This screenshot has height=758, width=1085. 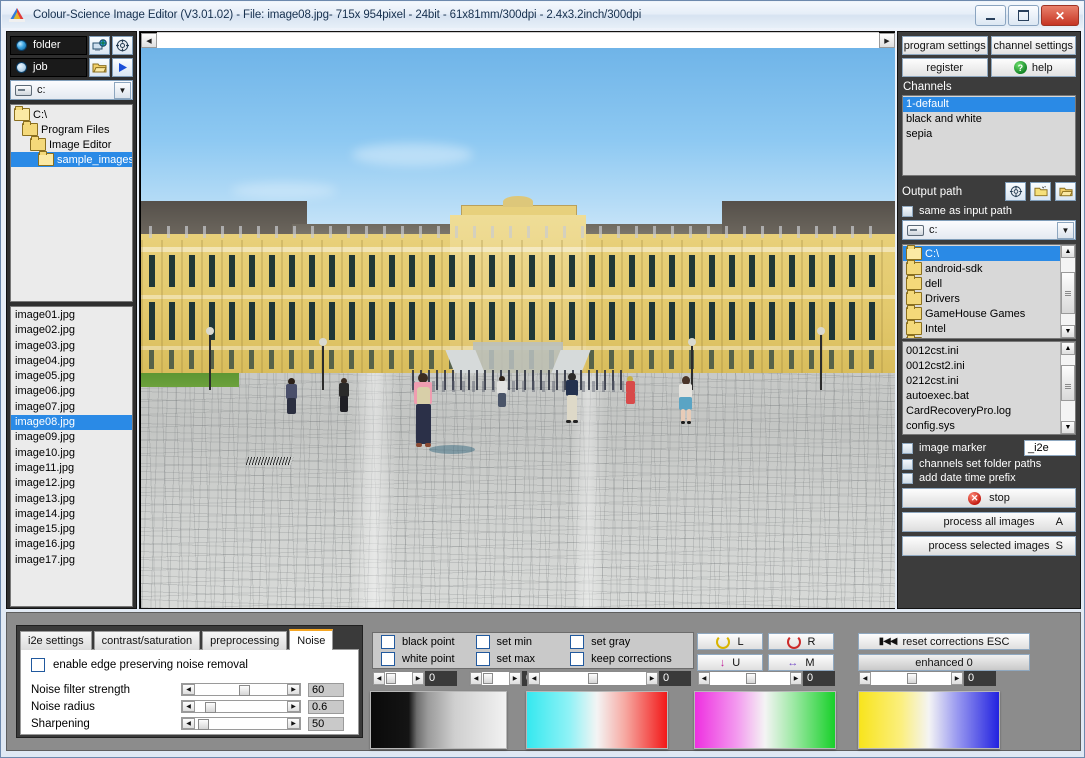 What do you see at coordinates (428, 642) in the screenshot?
I see `black-point-row: black point` at bounding box center [428, 642].